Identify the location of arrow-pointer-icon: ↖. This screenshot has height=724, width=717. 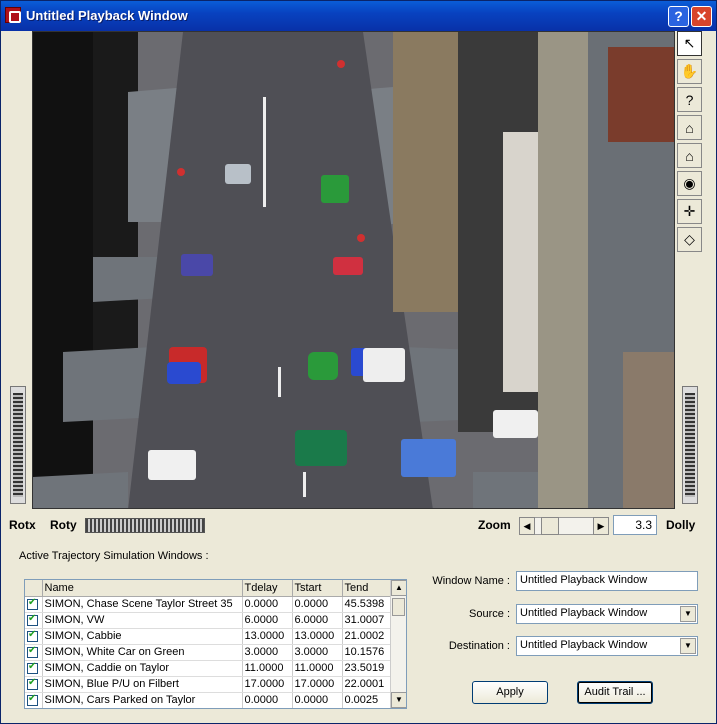
(689, 43).